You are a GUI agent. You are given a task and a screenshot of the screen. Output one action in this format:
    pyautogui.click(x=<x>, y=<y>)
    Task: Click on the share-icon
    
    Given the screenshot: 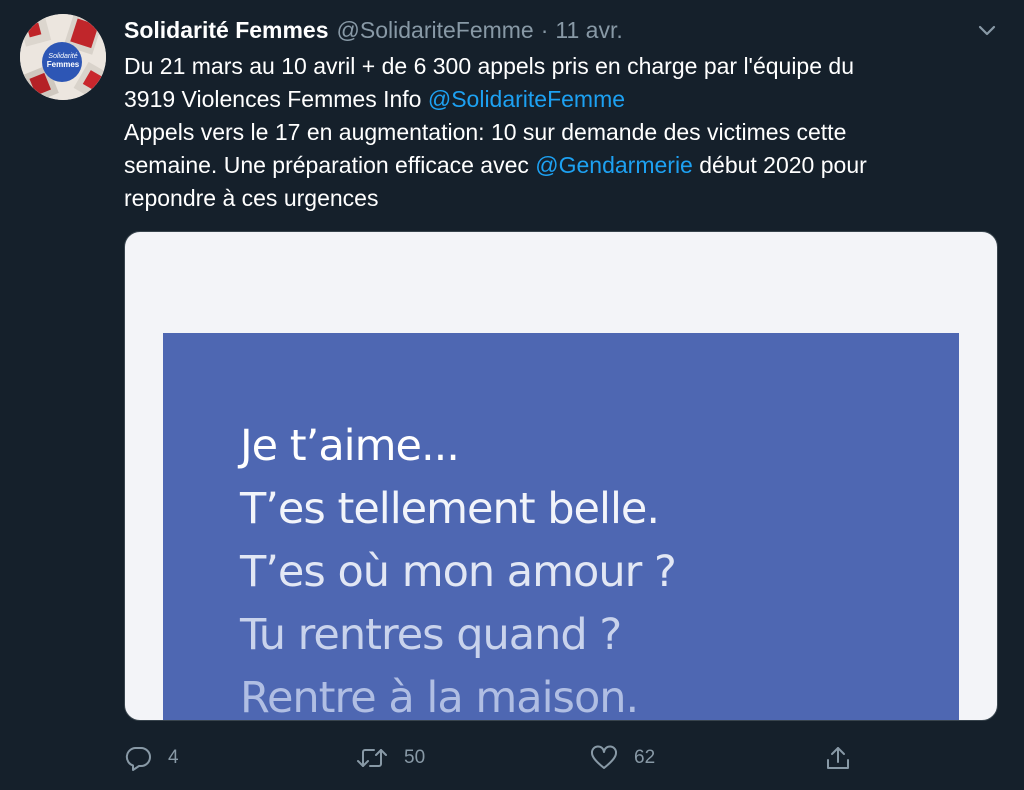 What is the action you would take?
    pyautogui.click(x=838, y=758)
    